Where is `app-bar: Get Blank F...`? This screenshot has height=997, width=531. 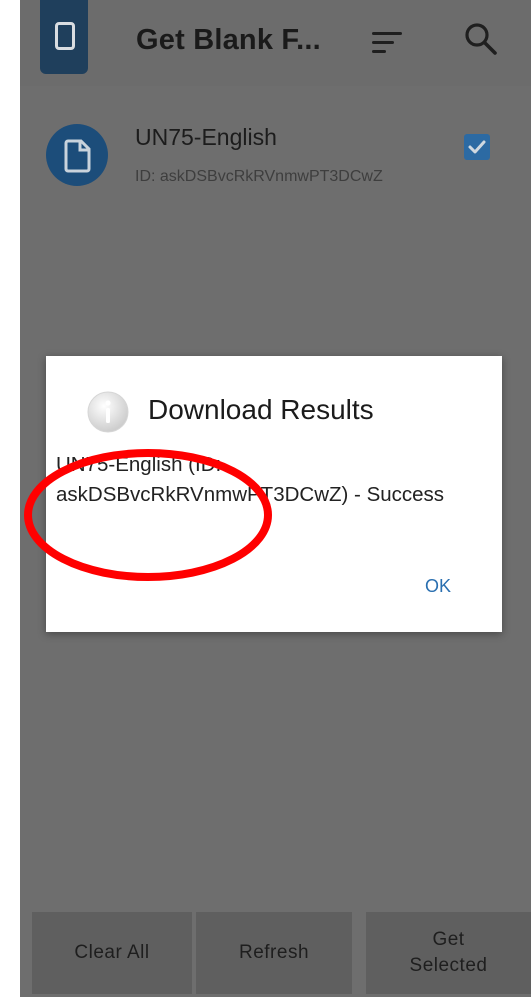 app-bar: Get Blank F... is located at coordinates (275, 43).